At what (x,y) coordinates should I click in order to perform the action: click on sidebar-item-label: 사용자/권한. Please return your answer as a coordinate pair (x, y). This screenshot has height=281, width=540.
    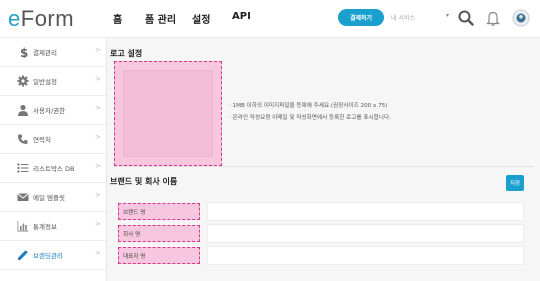
    Looking at the image, I should click on (49, 111).